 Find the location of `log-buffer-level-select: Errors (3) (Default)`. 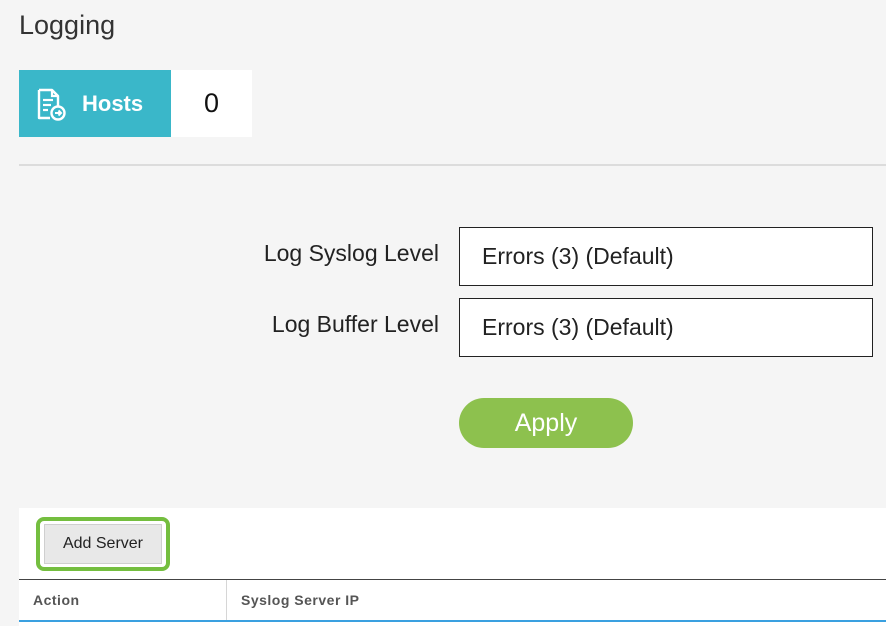

log-buffer-level-select: Errors (3) (Default) is located at coordinates (666, 327).